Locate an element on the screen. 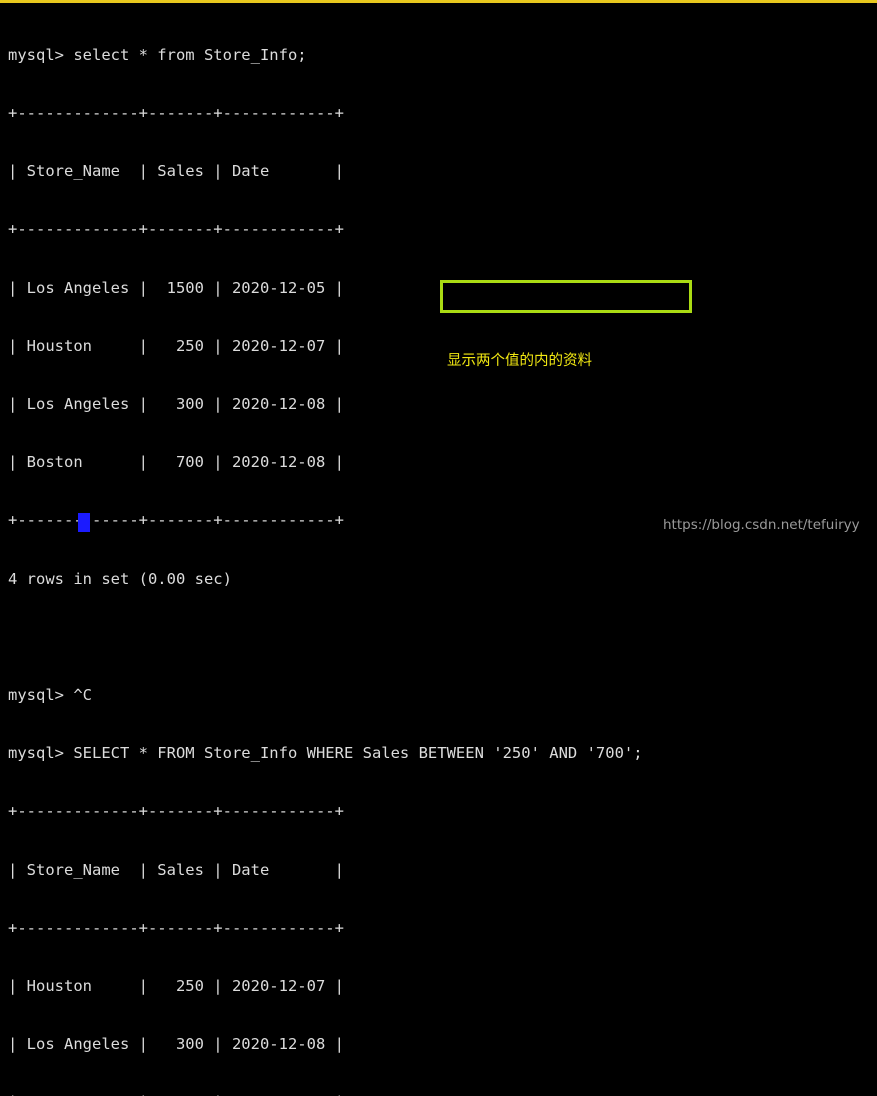  console-line-interrupt: mysql> ^C is located at coordinates (50, 695).